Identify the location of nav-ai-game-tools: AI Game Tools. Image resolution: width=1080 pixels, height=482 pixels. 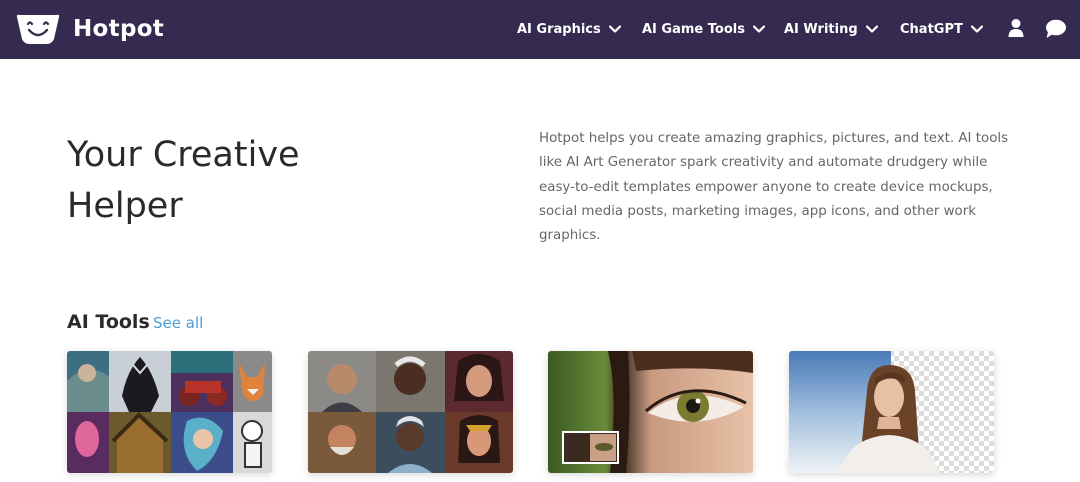
(703, 29).